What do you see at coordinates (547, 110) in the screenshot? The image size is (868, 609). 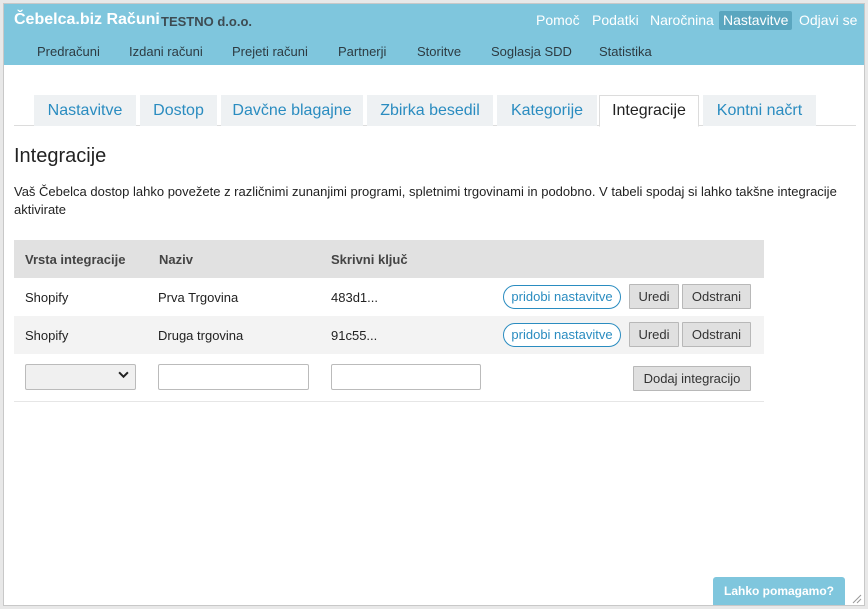 I see `tab-categories: Kategorije` at bounding box center [547, 110].